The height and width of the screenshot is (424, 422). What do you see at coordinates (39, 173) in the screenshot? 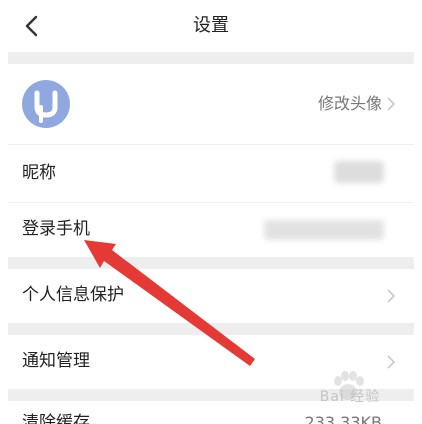
I see `nickname-label: 昵称` at bounding box center [39, 173].